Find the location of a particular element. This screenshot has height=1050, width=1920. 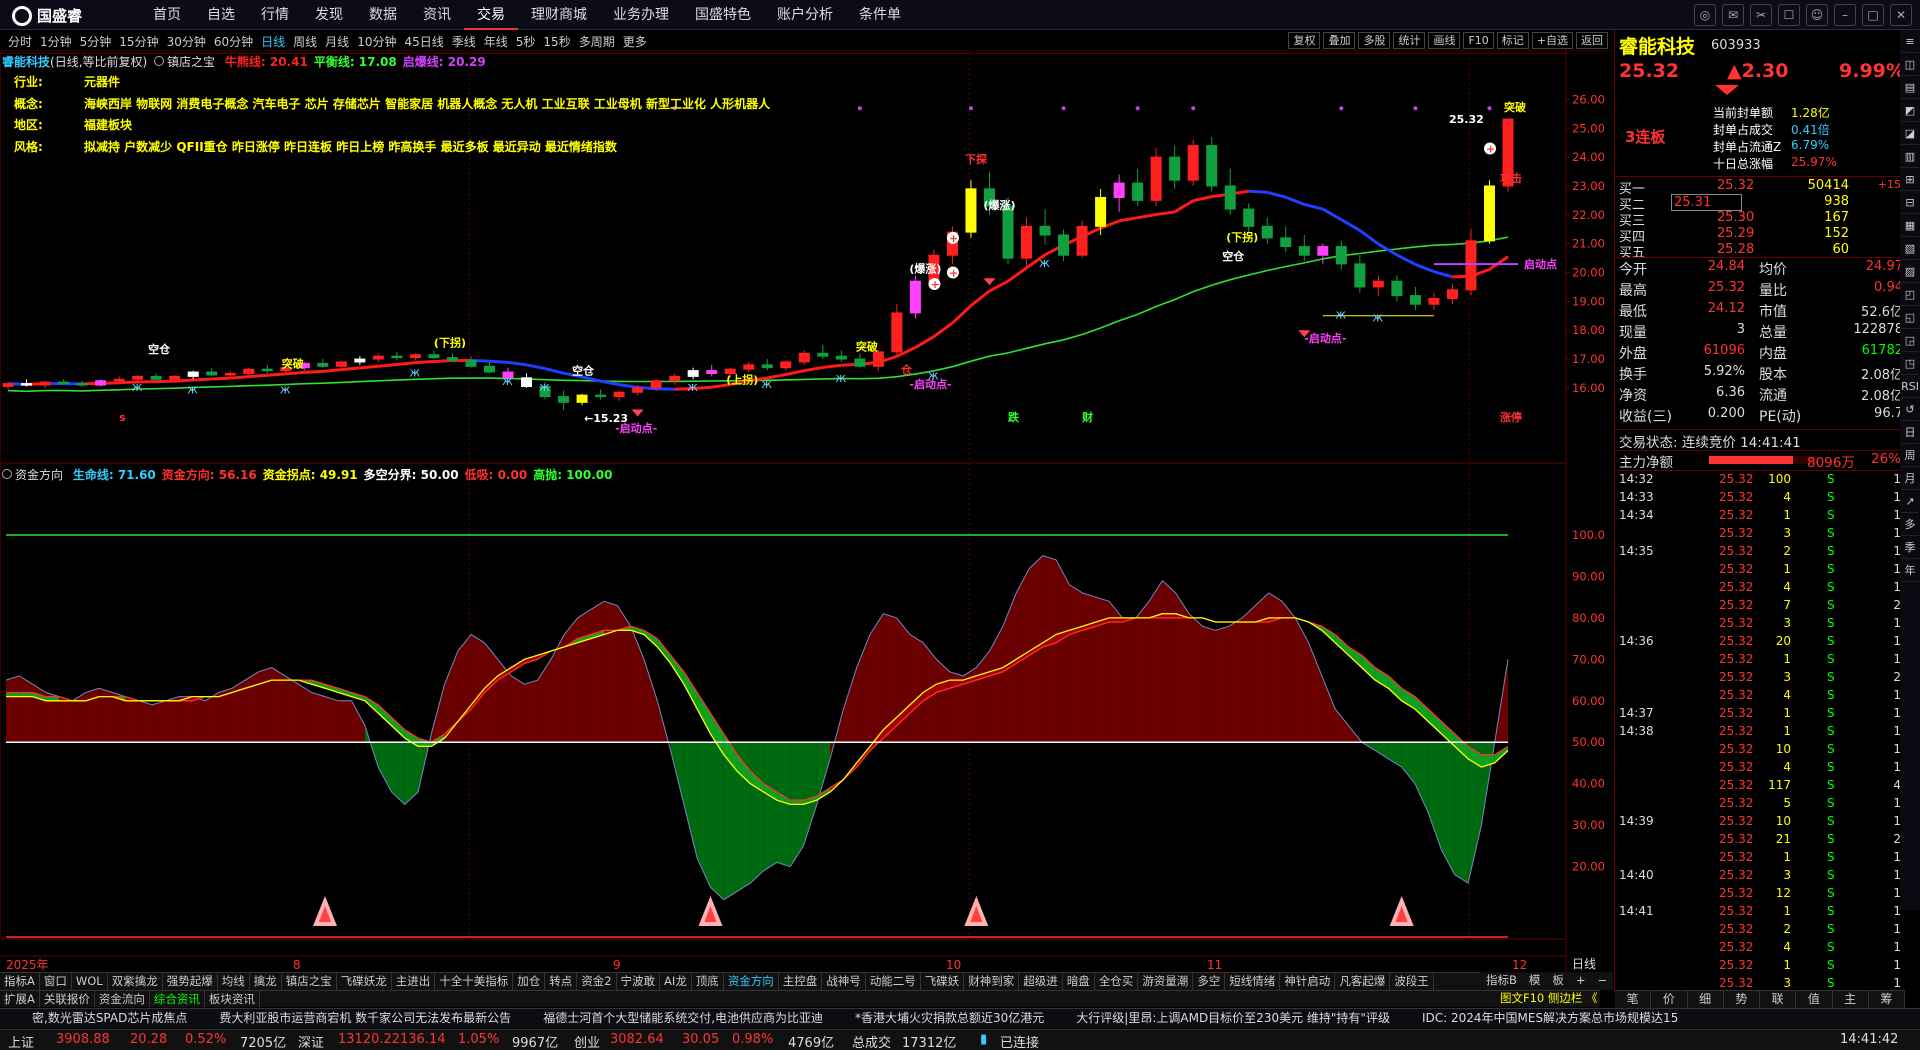

indicator-tab: 窗口 is located at coordinates (56, 981).